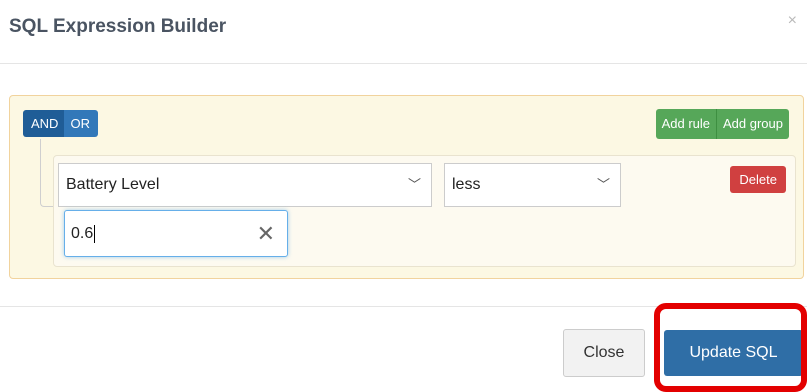 This screenshot has height=392, width=807. Describe the element at coordinates (118, 26) in the screenshot. I see `modal-title: SQL Expression Builder` at that location.